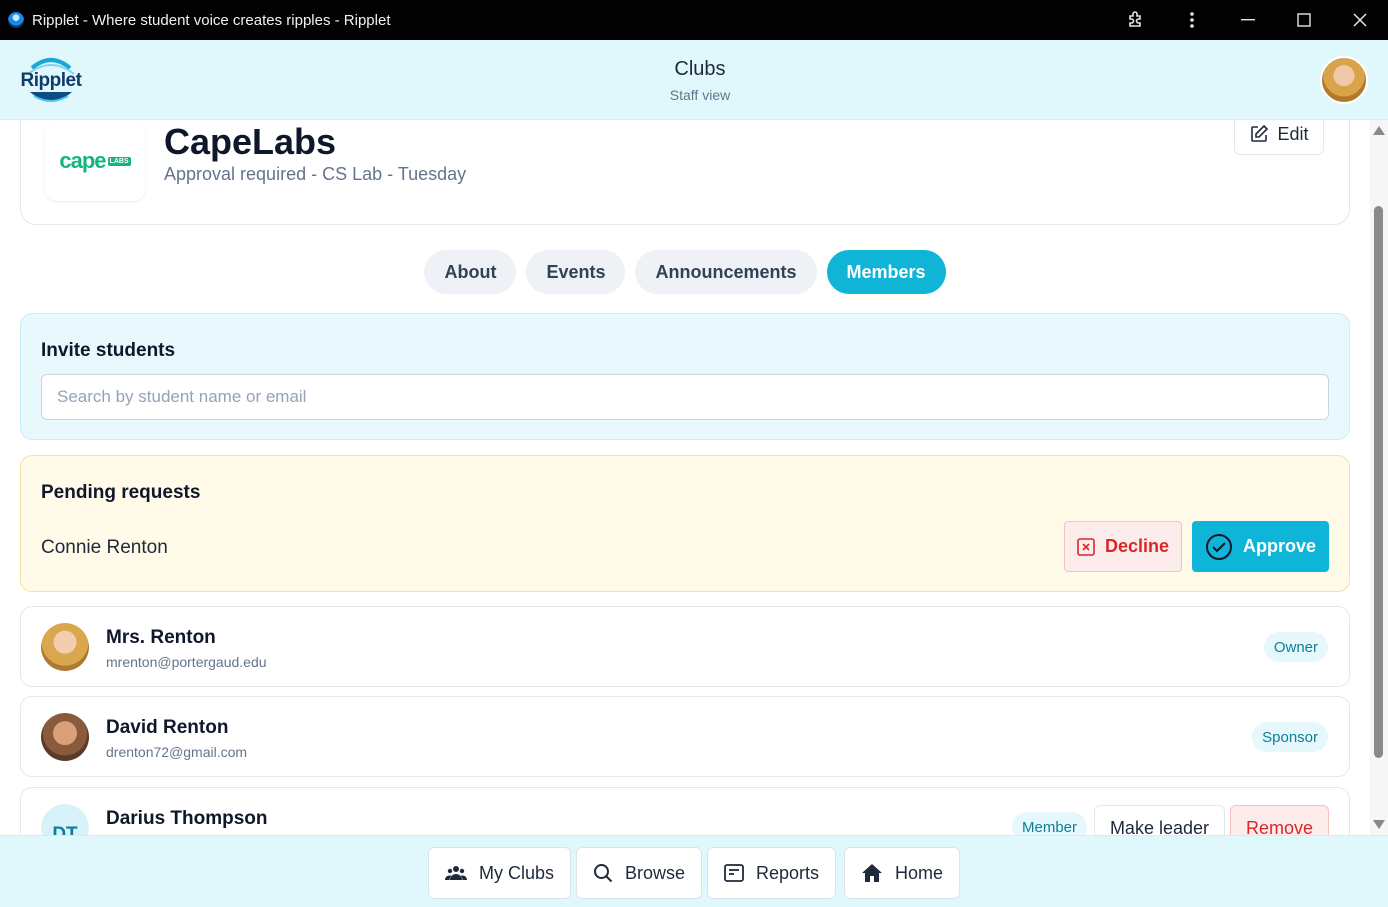  What do you see at coordinates (82, 160) in the screenshot?
I see `club-logo-text: cape` at bounding box center [82, 160].